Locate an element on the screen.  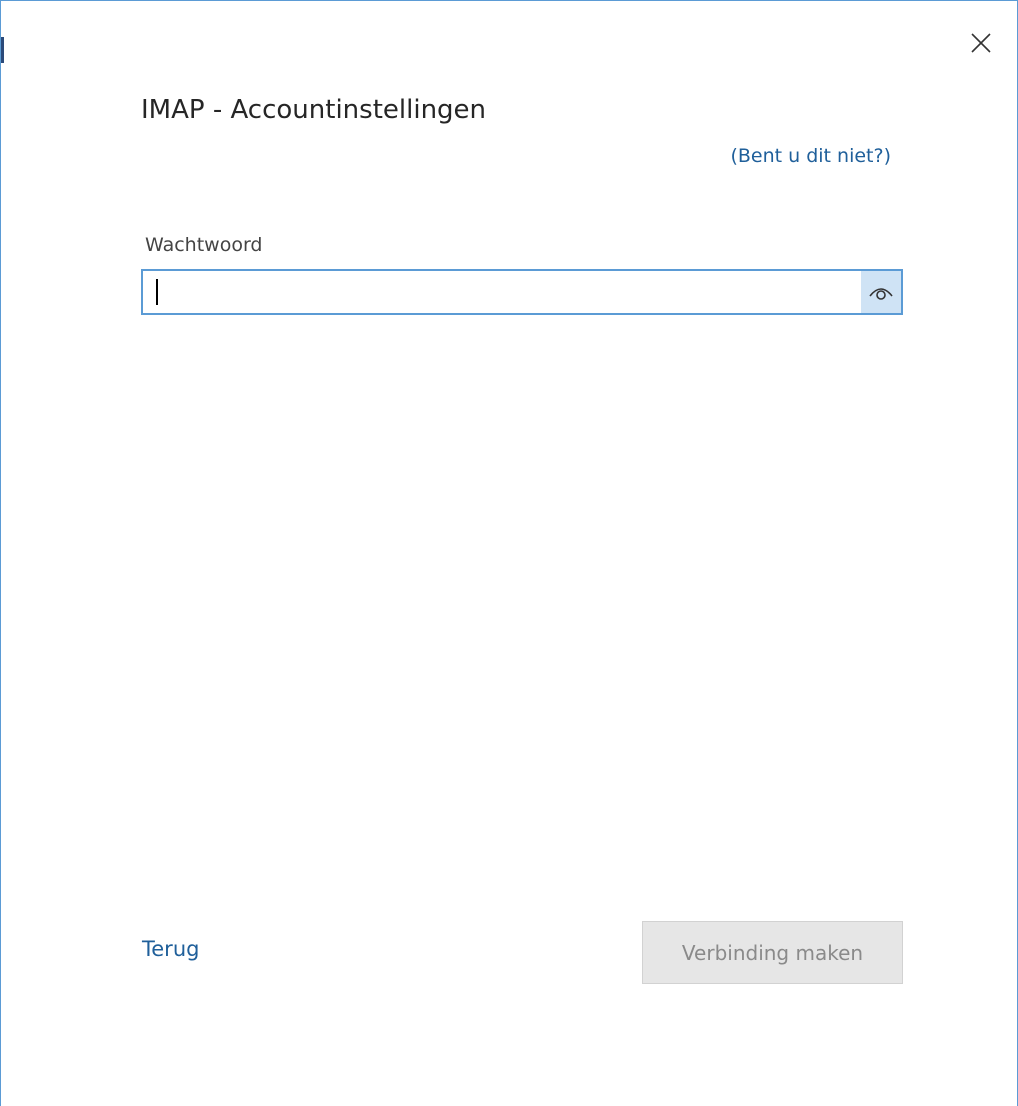
password-input is located at coordinates (502, 292).